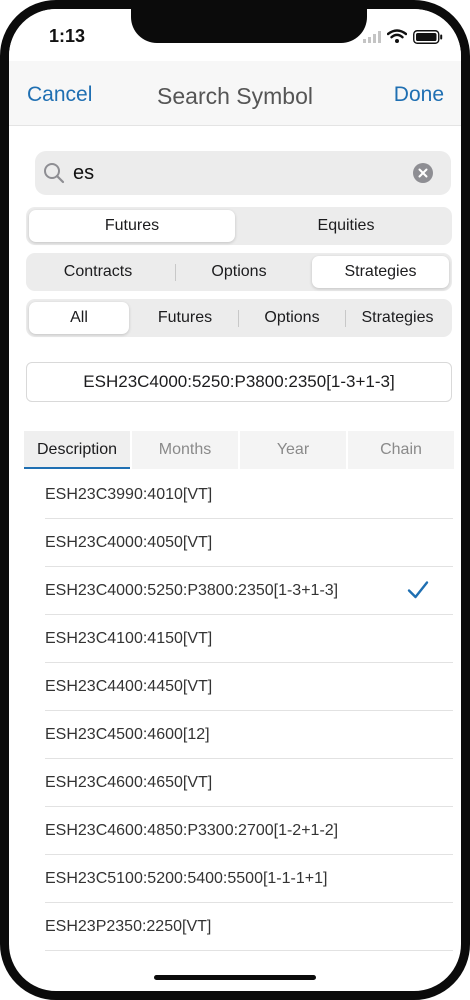 This screenshot has height=1000, width=470. What do you see at coordinates (235, 735) in the screenshot?
I see `list-item: ESH23C4500:4600[12]` at bounding box center [235, 735].